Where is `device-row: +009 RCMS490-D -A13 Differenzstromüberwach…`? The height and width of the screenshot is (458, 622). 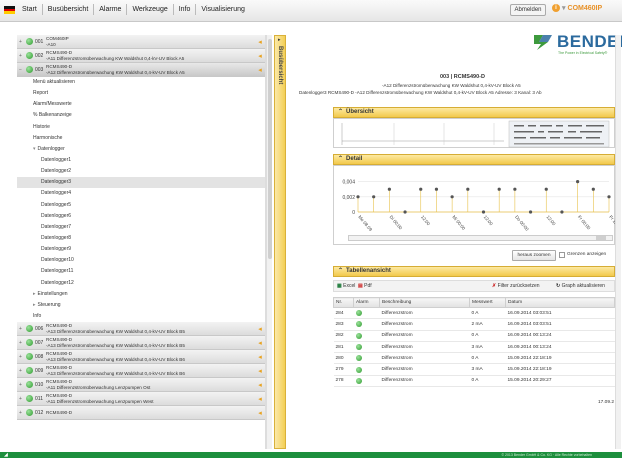
device-row: +009 RCMS490-D -A13 Differenzstromüberwach… is located at coordinates (141, 371).